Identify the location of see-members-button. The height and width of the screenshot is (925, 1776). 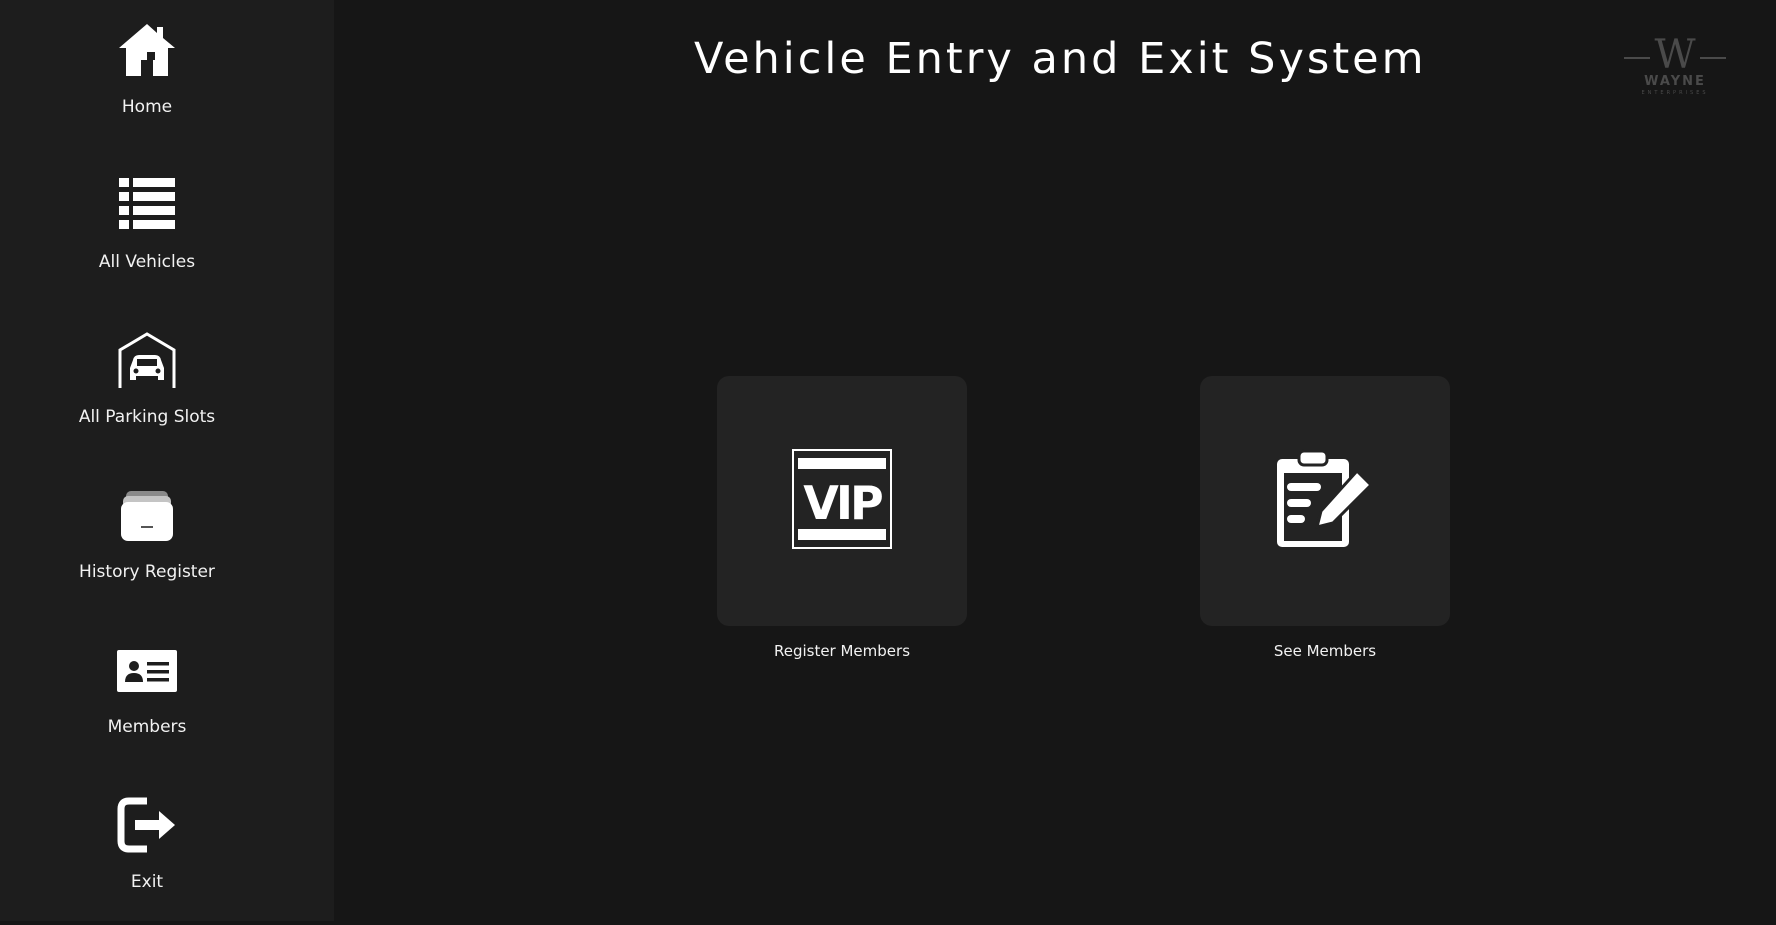
(1325, 501).